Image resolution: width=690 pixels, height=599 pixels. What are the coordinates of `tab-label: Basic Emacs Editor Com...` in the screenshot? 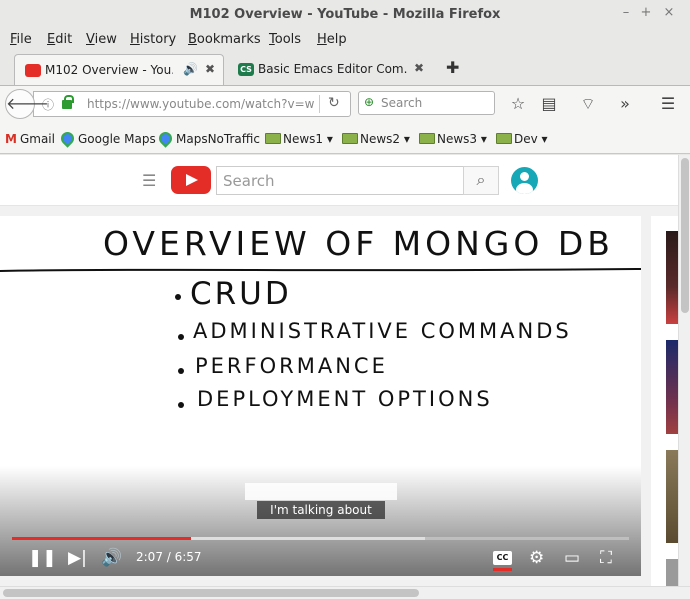 It's located at (333, 69).